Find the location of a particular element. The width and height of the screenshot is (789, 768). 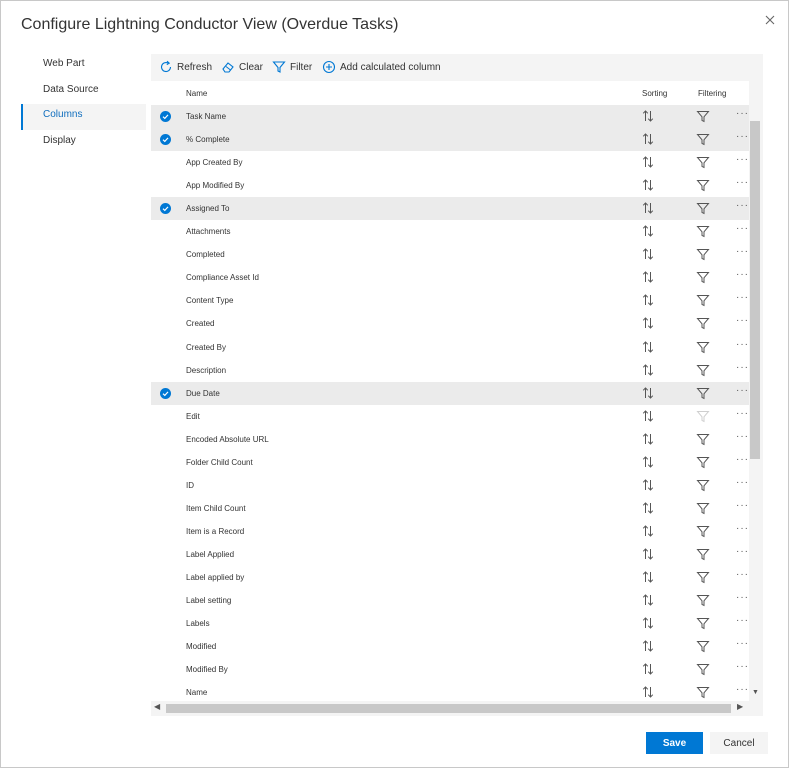

table-row: Label setting ··· is located at coordinates (450, 600).